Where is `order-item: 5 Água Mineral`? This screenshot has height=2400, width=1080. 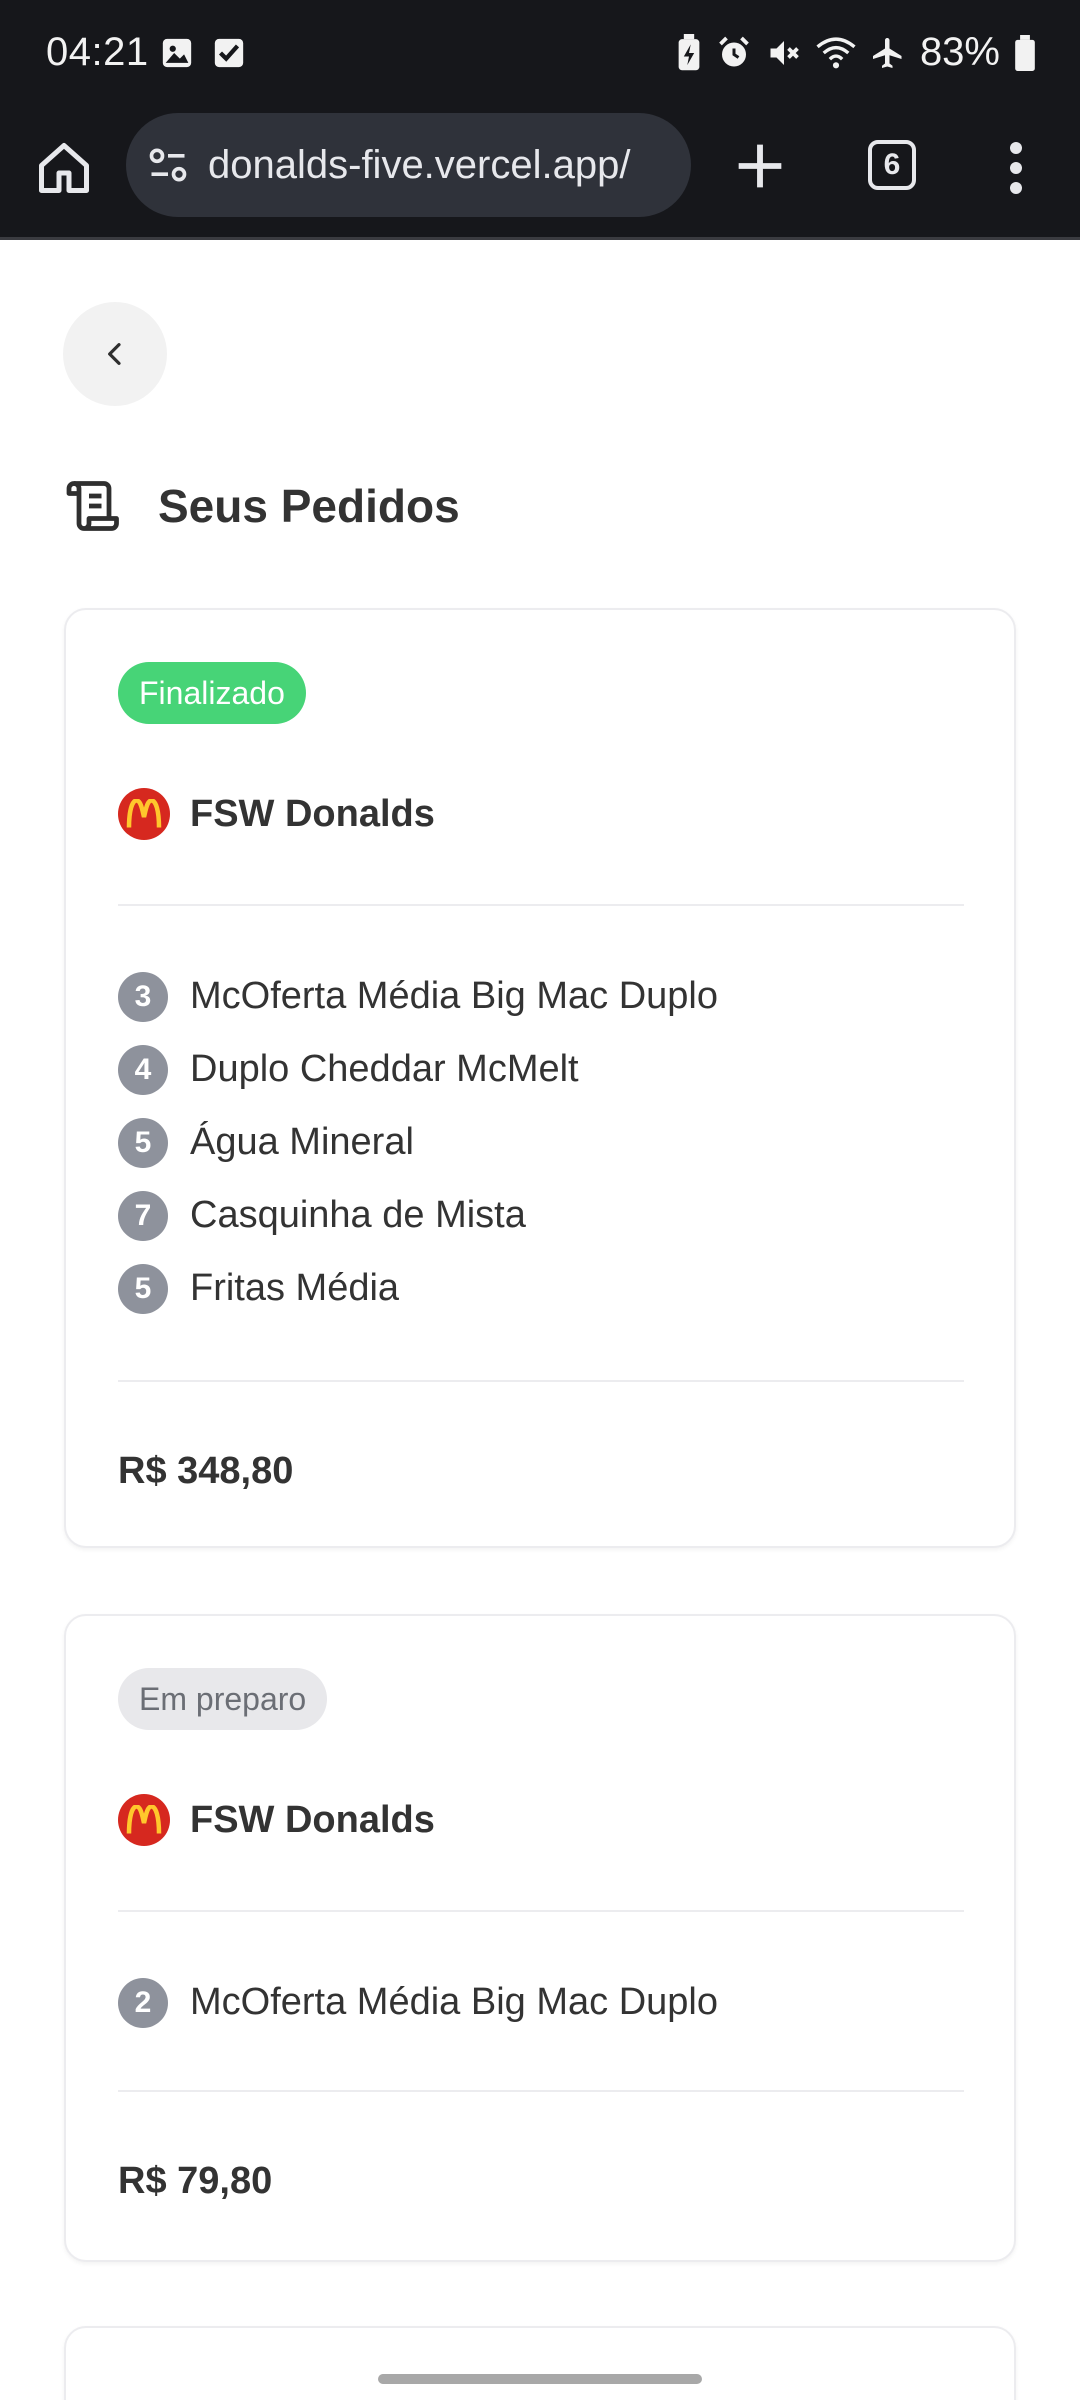
order-item: 5 Água Mineral is located at coordinates (418, 1142).